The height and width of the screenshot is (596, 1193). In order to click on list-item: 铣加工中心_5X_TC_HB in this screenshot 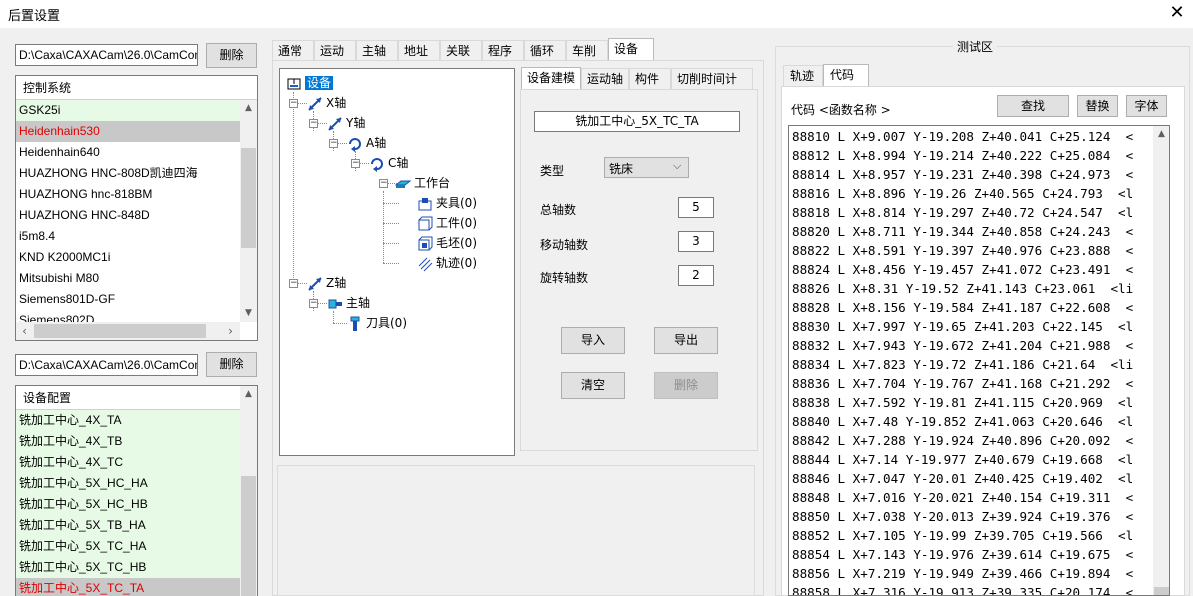, I will do `click(128, 567)`.